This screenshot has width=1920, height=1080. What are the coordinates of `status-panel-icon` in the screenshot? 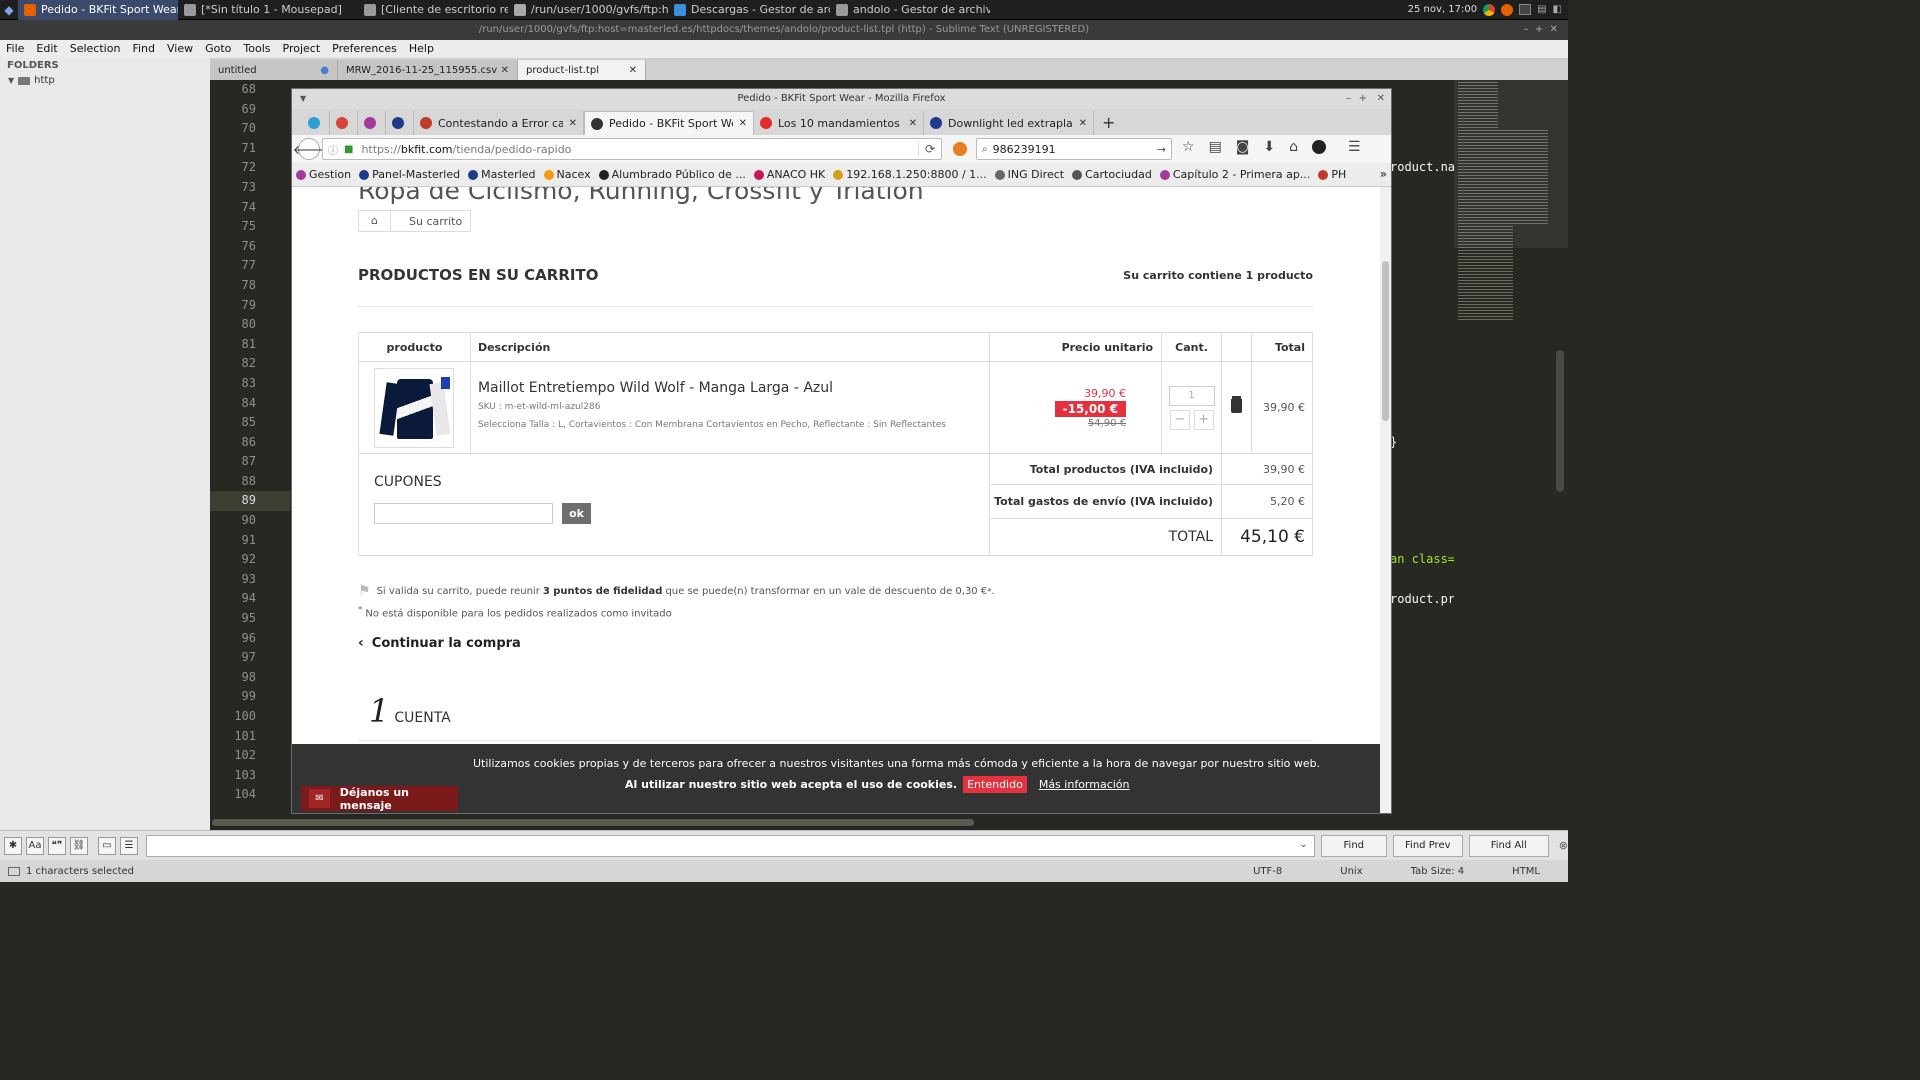 It's located at (14, 871).